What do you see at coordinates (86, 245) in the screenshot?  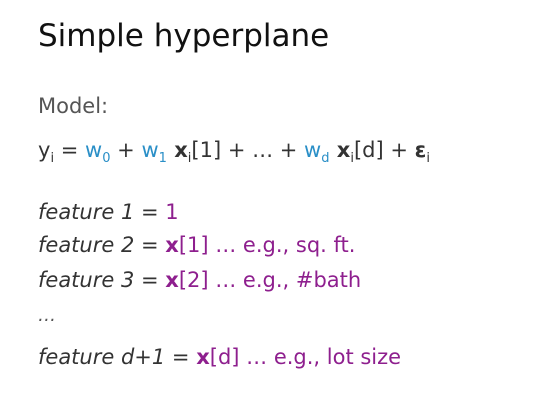 I see `feature-name: feature 2` at bounding box center [86, 245].